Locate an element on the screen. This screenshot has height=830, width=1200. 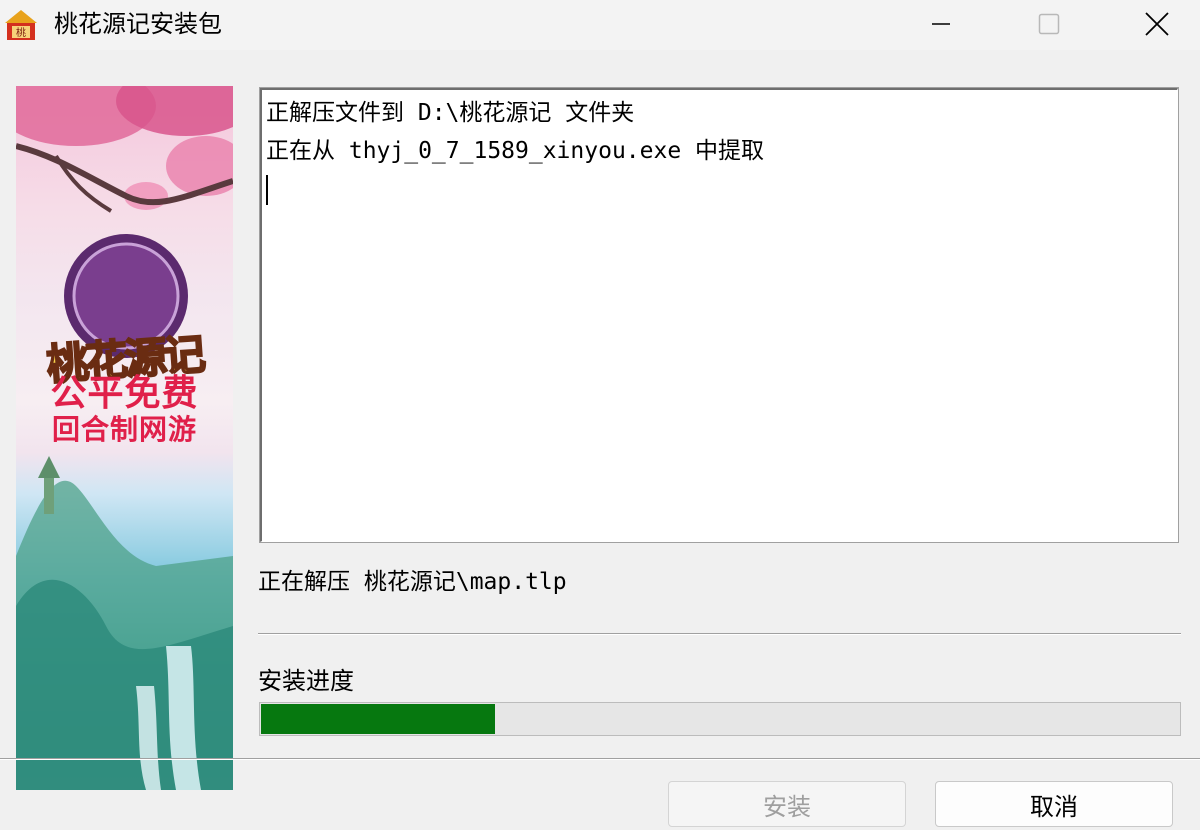
close-icon is located at coordinates (1157, 24).